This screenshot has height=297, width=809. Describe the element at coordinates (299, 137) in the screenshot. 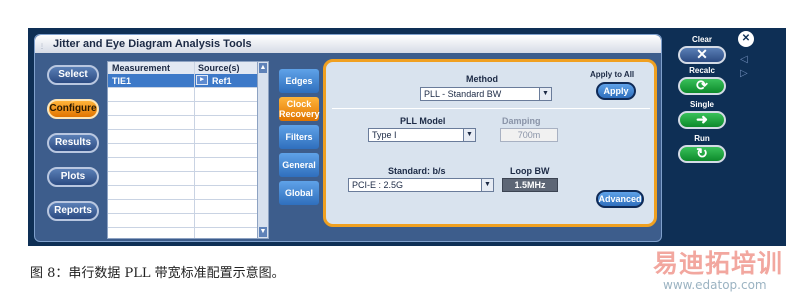

I see `tab-filters: Filters` at that location.